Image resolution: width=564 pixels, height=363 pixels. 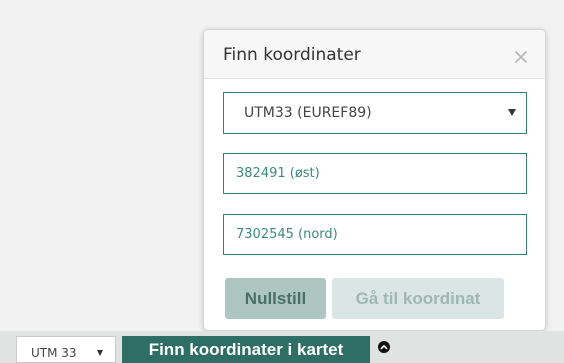 I want to click on dialog-title: Finn koordinater, so click(x=292, y=55).